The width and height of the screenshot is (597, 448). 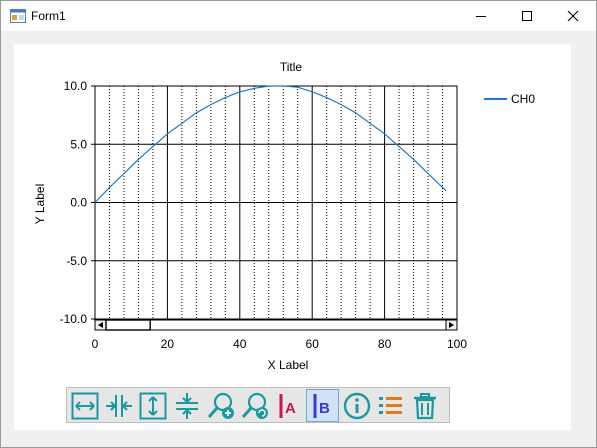 I want to click on info-icon, so click(x=356, y=405).